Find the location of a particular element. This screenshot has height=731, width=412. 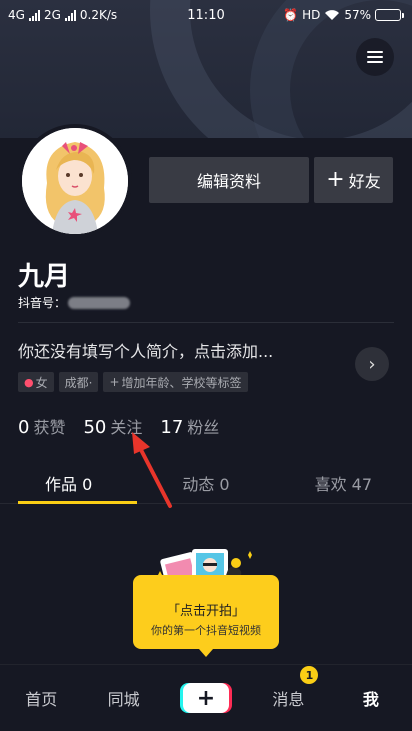

stat-following: 50 关注 is located at coordinates (112, 426).